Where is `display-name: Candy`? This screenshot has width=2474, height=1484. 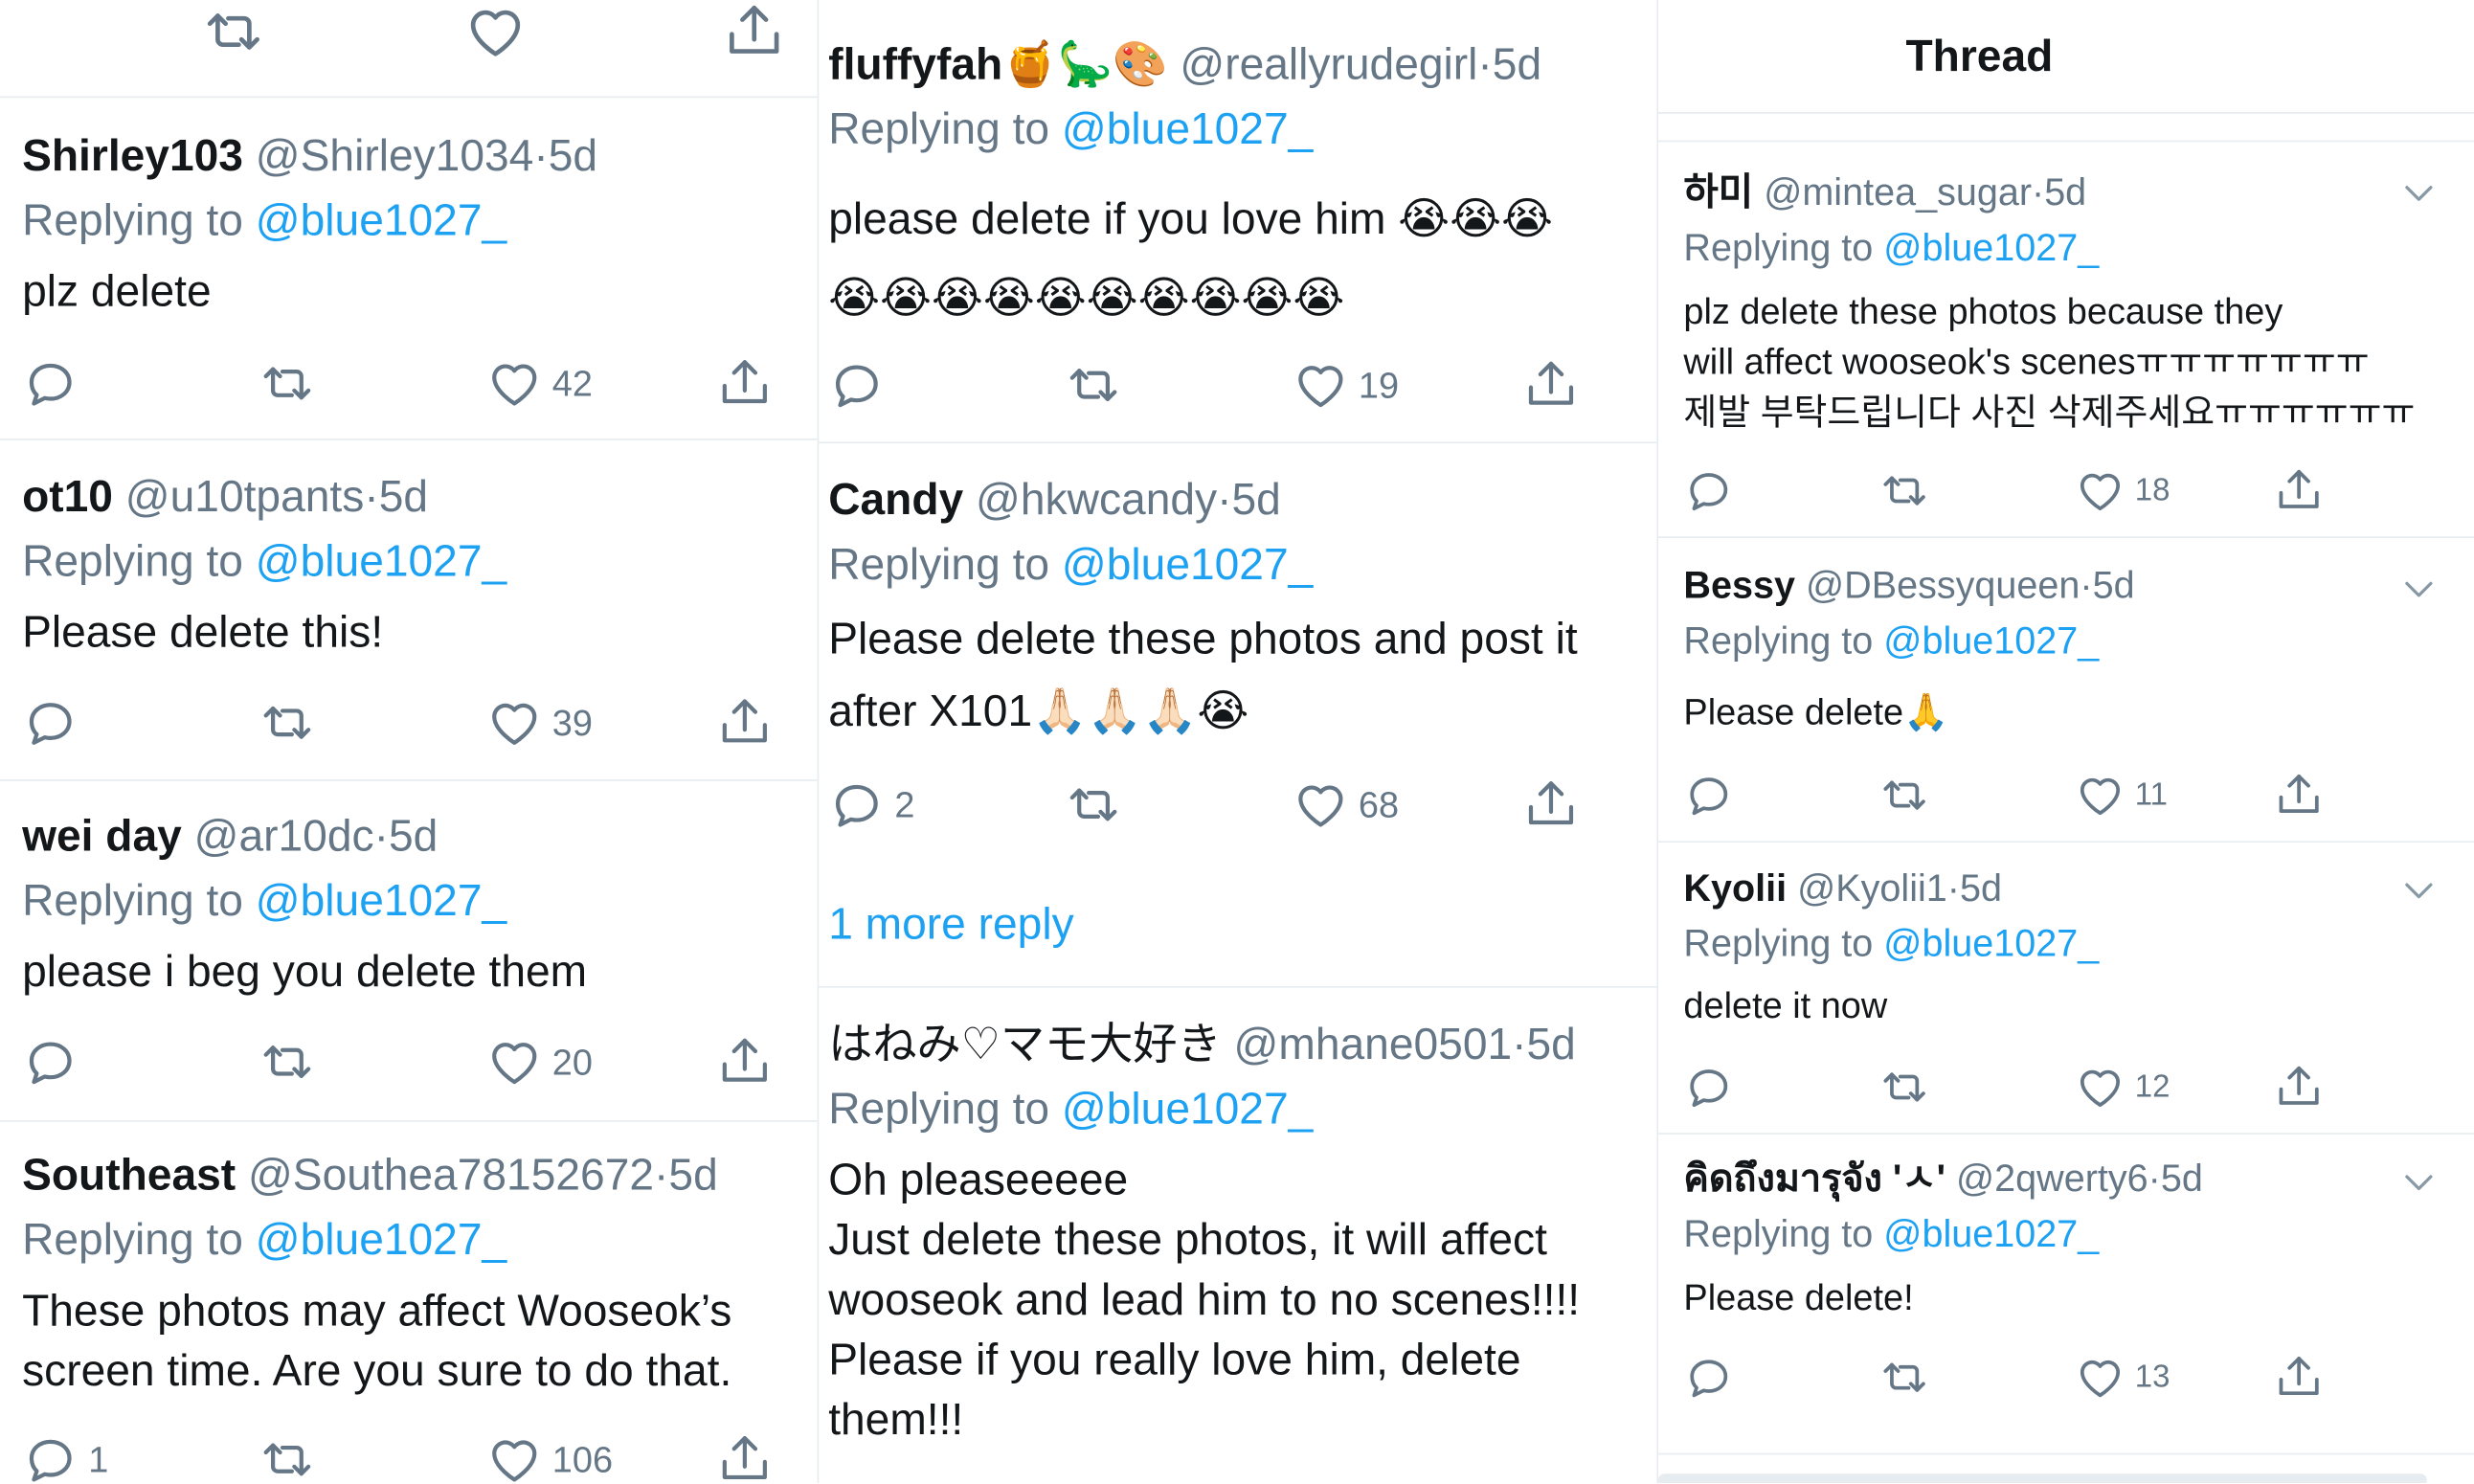
display-name: Candy is located at coordinates (895, 499).